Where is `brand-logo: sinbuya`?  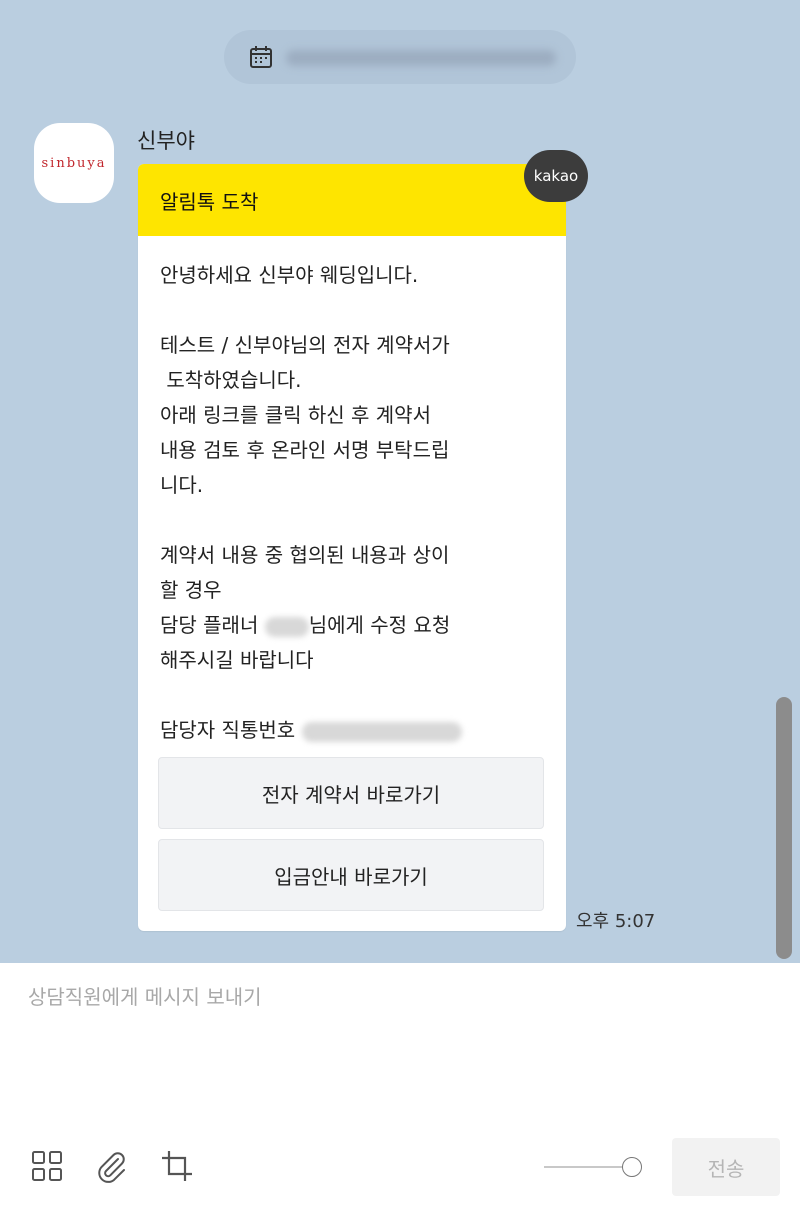 brand-logo: sinbuya is located at coordinates (74, 163).